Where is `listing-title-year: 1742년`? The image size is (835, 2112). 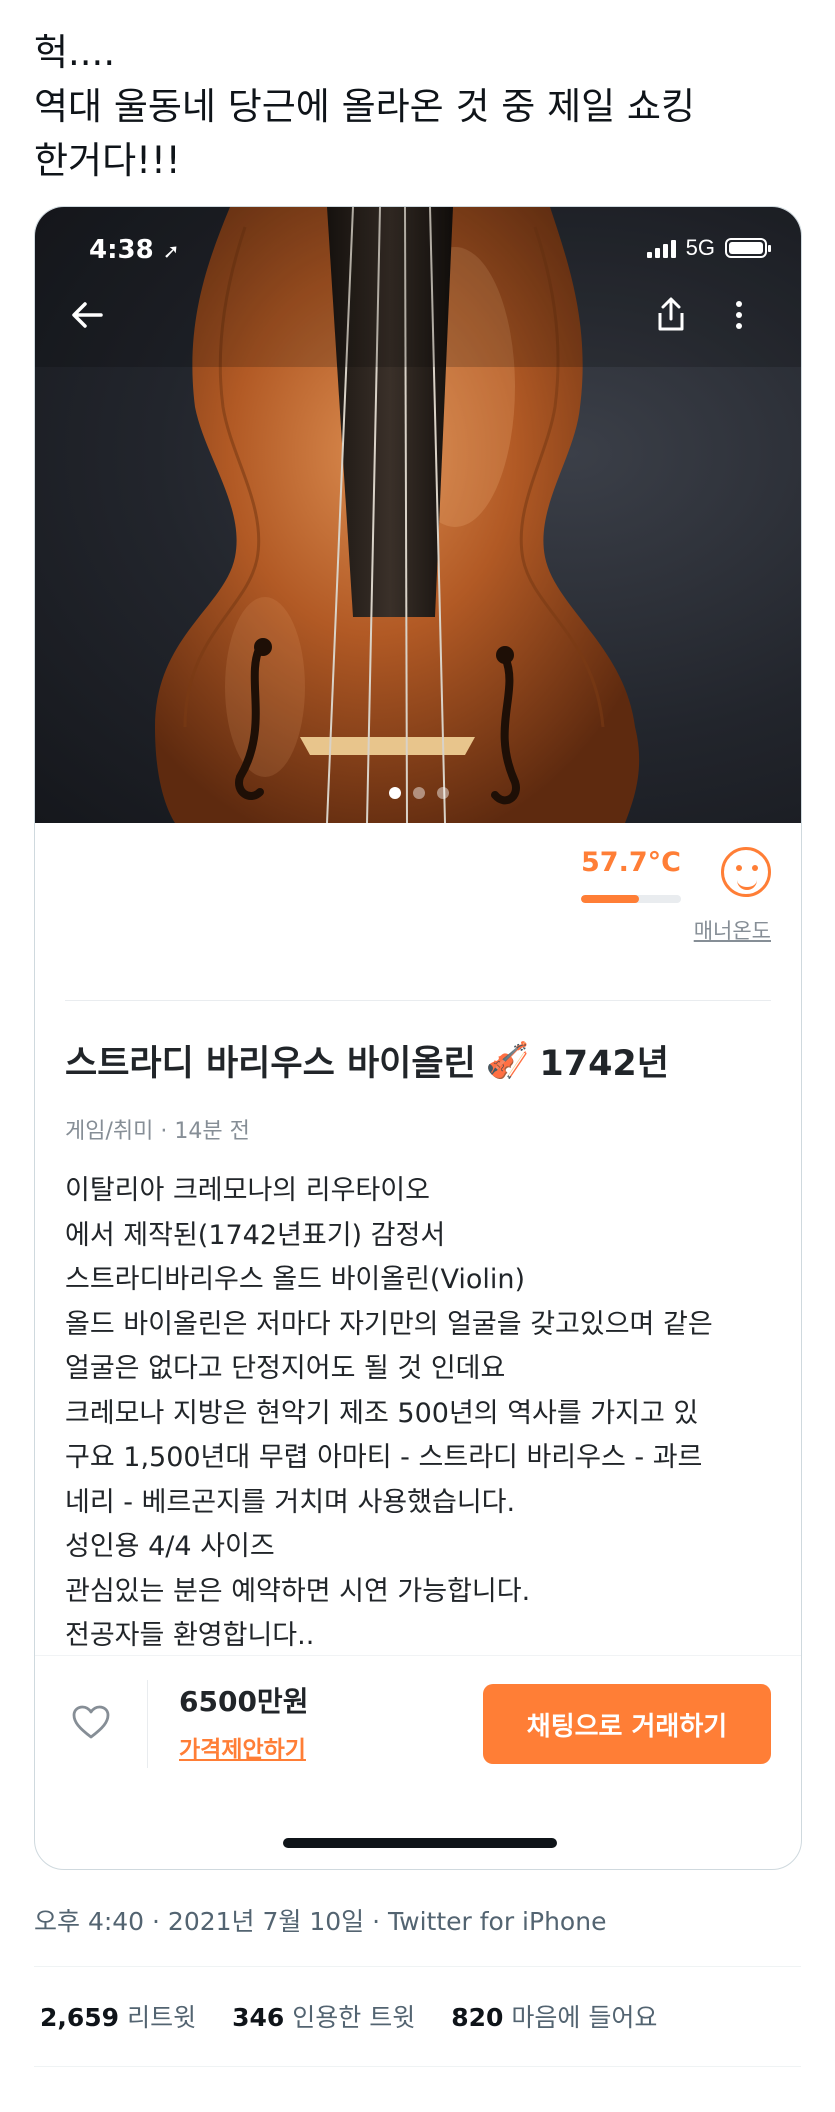
listing-title-year: 1742년 is located at coordinates (604, 1064).